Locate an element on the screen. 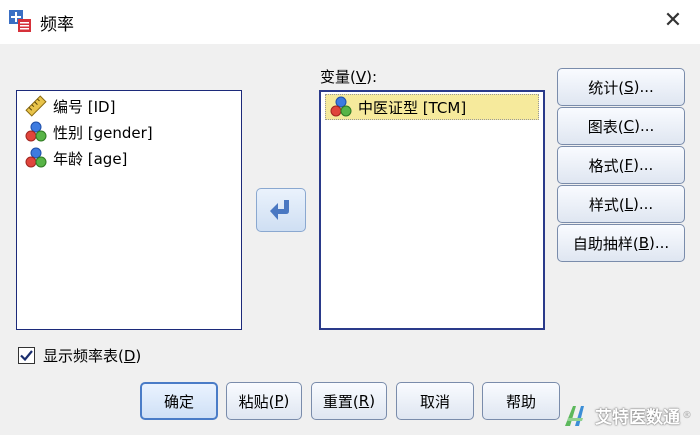  checkbox-box is located at coordinates (26, 355).